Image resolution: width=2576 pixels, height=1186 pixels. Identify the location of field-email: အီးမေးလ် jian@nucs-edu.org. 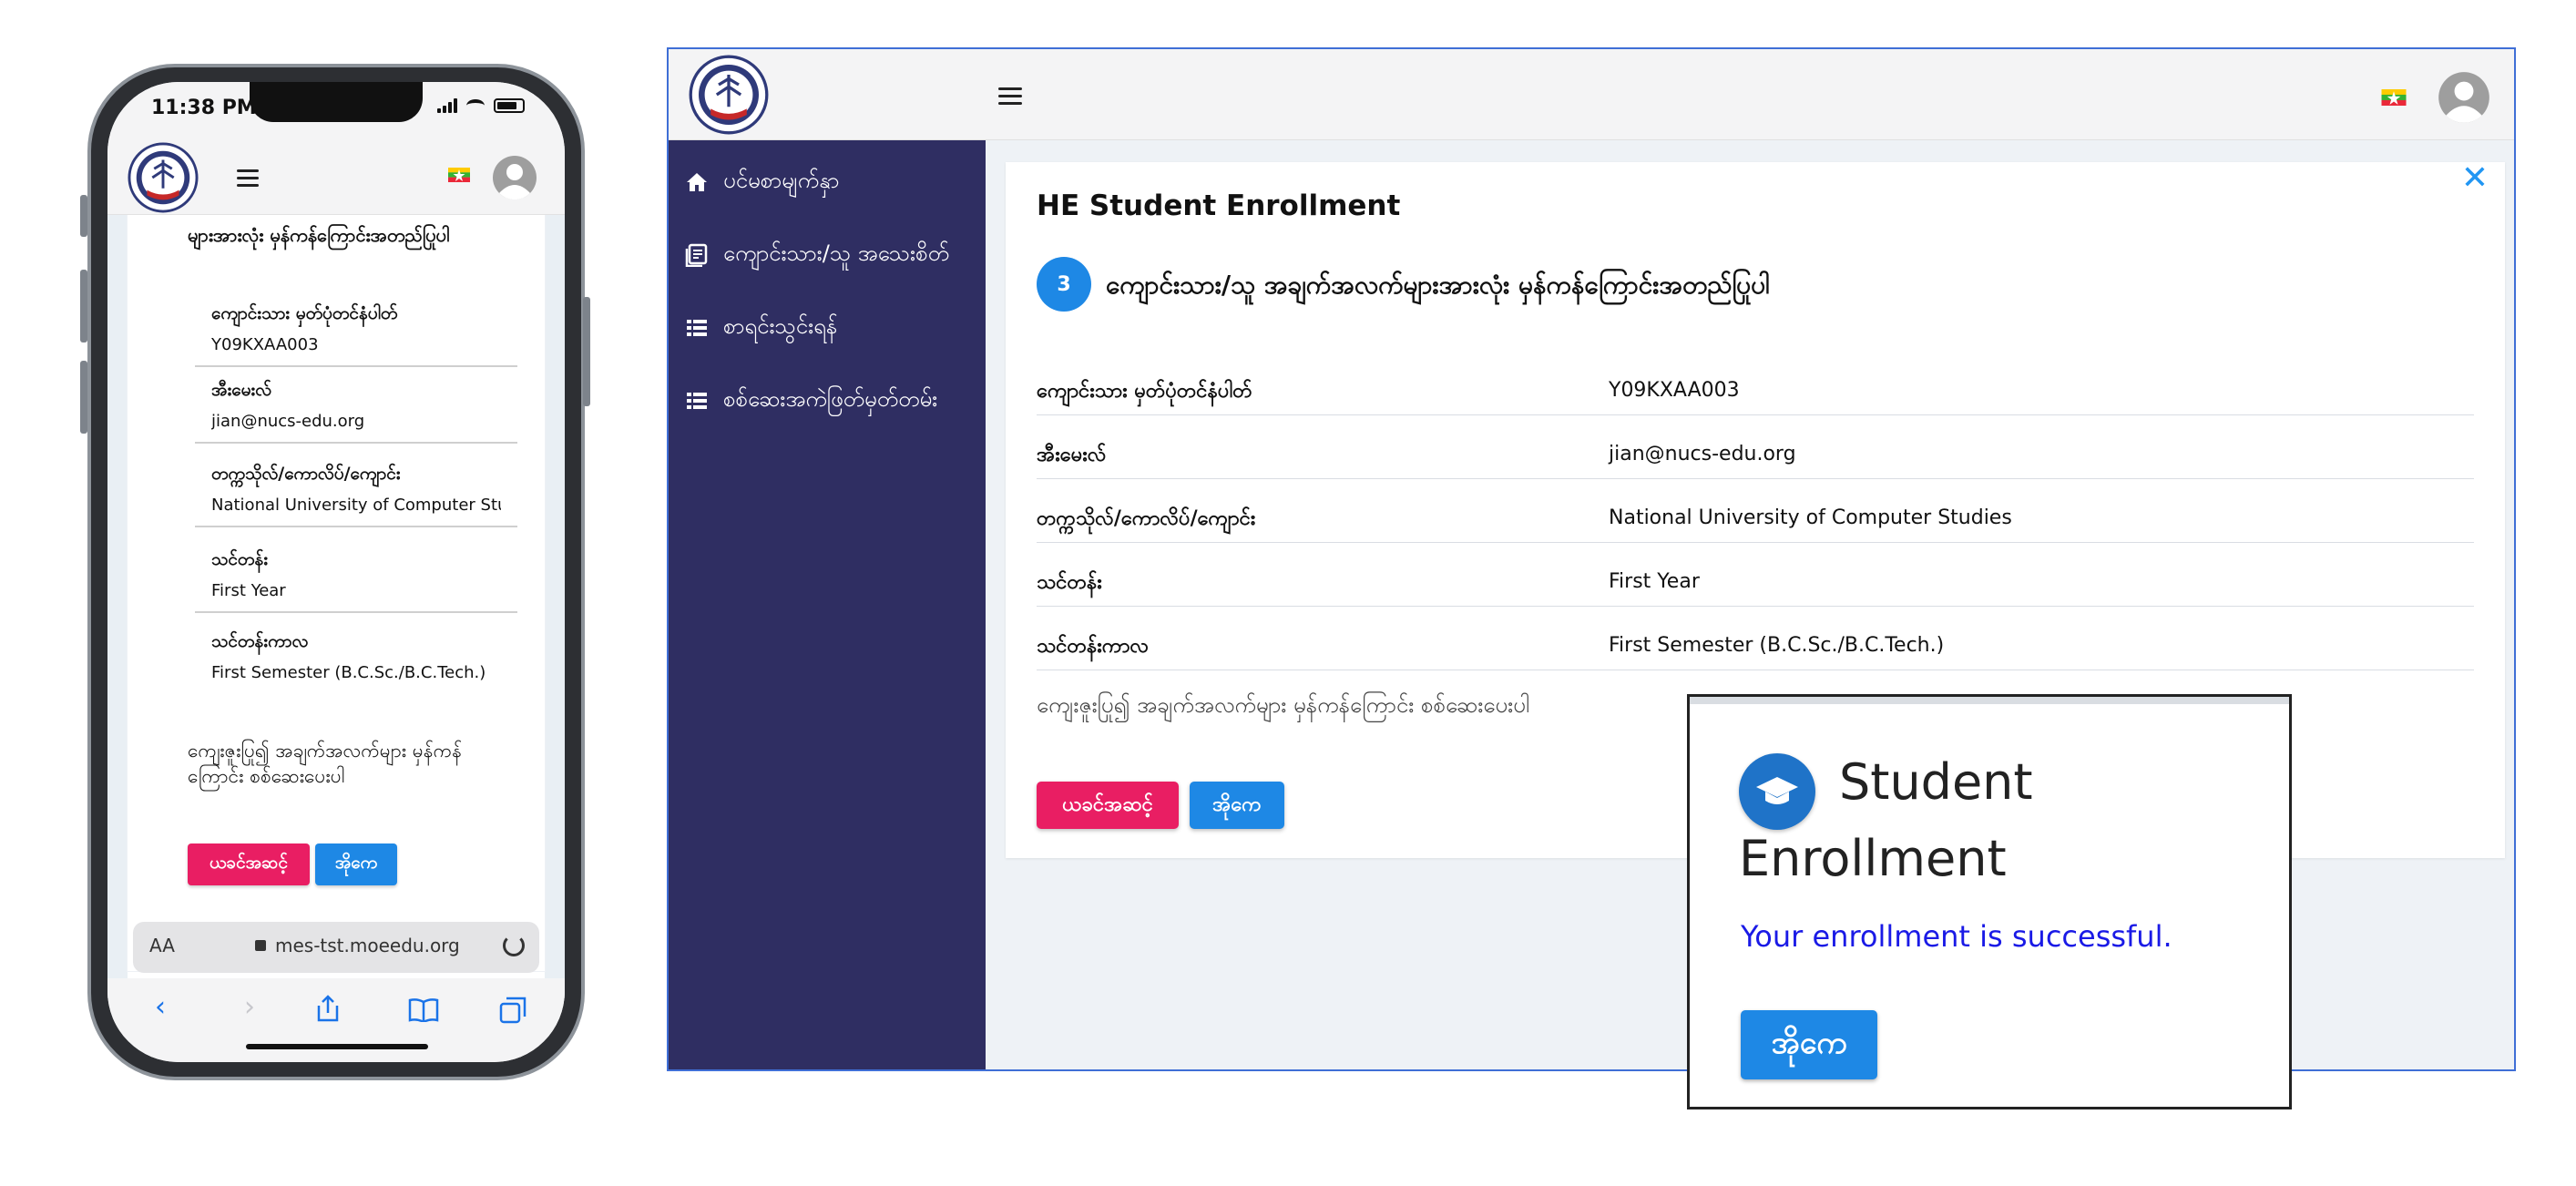
(356, 411).